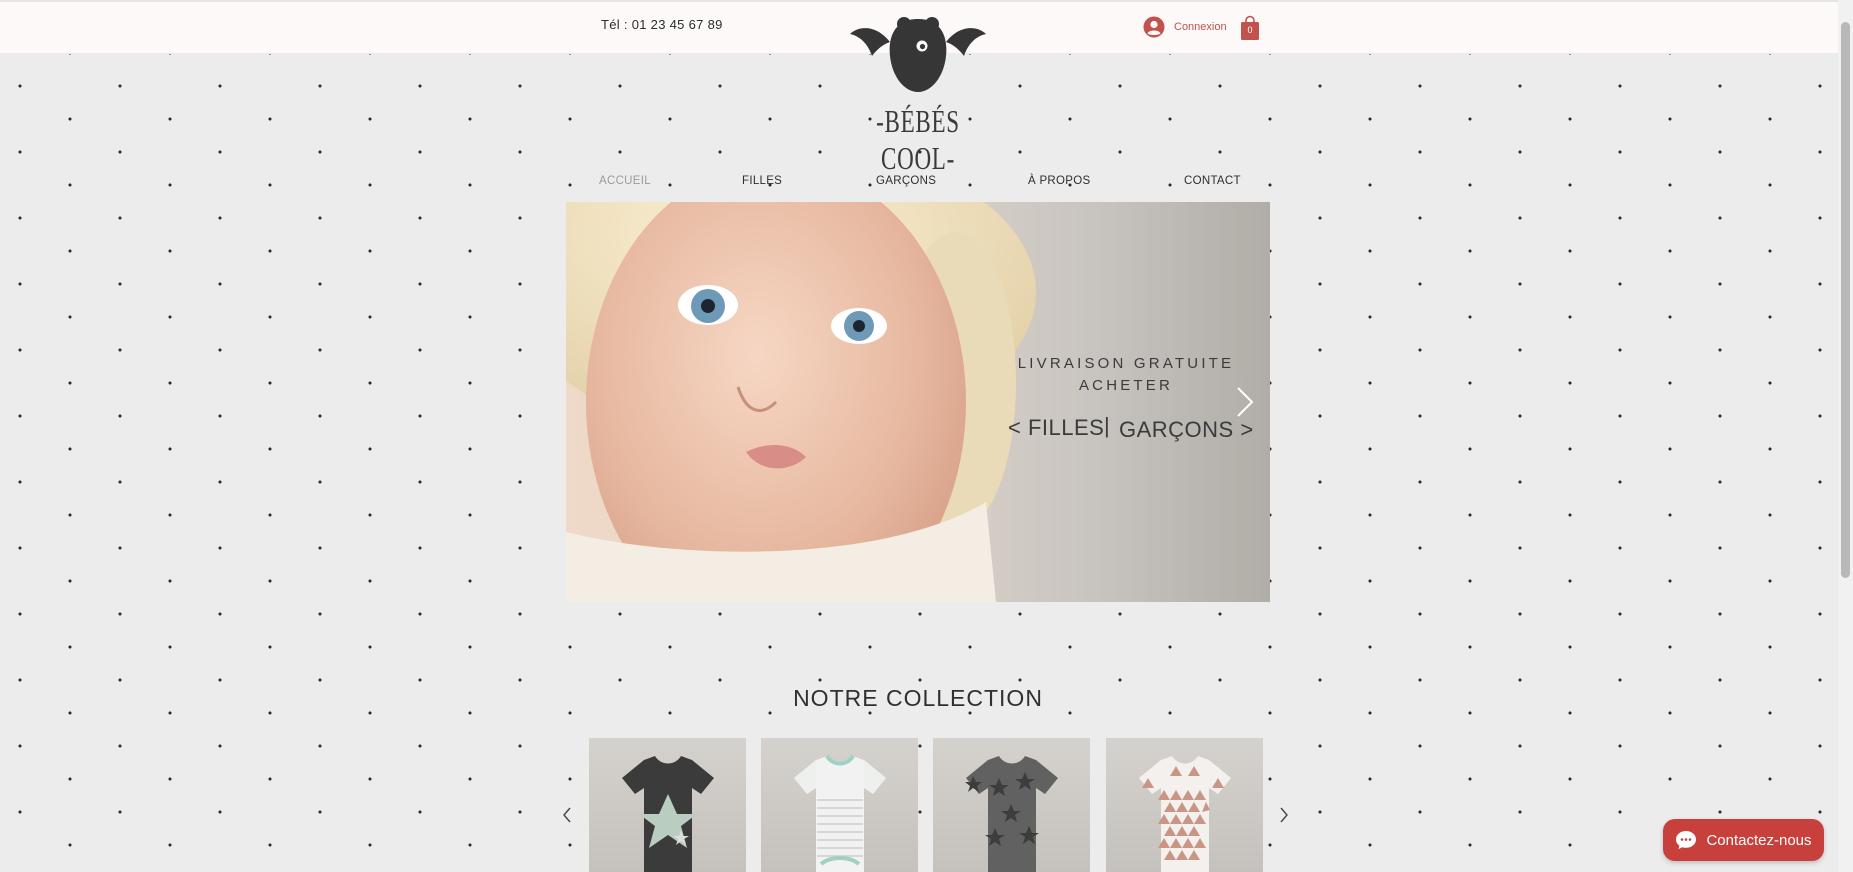  What do you see at coordinates (918, 698) in the screenshot?
I see `collection-title: NOTRE COLLECTION` at bounding box center [918, 698].